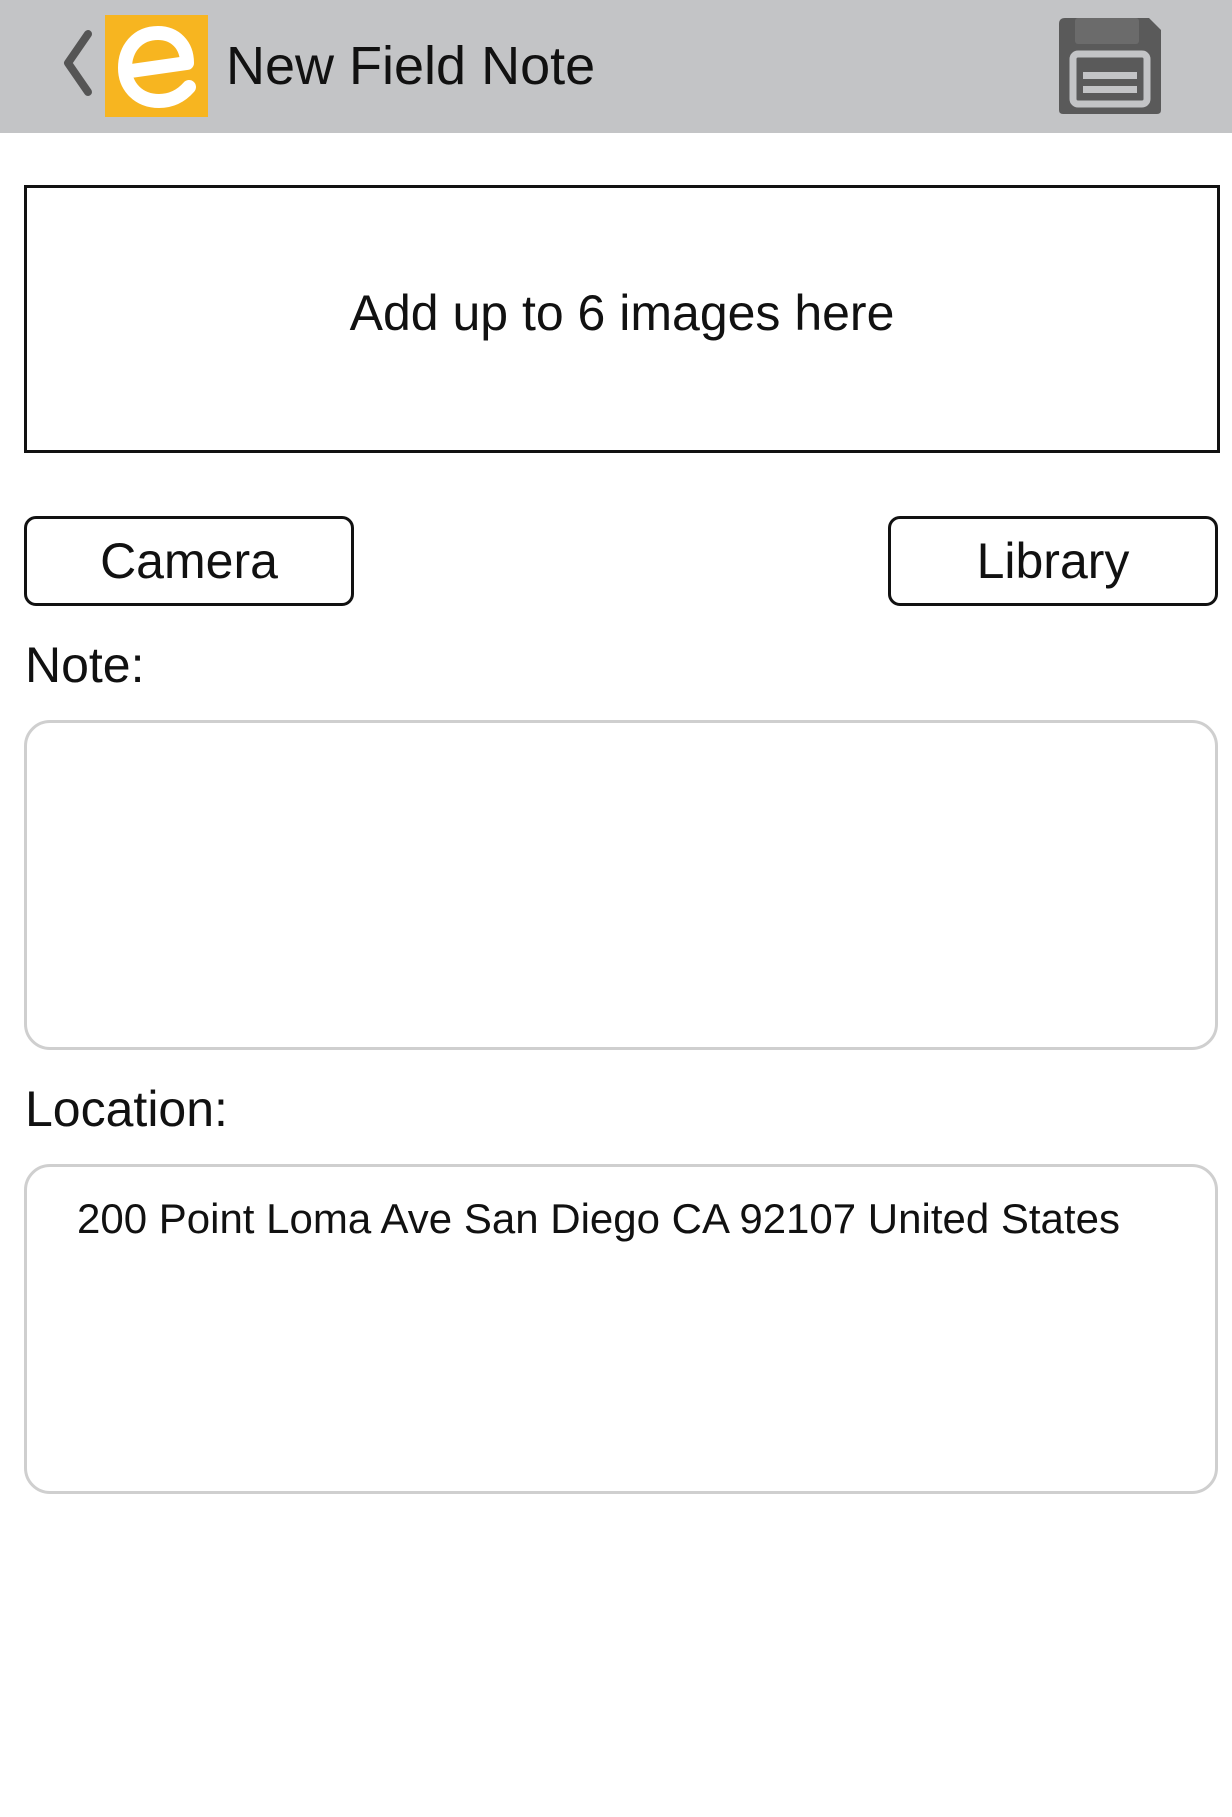  I want to click on floppy-disk-icon, so click(1110, 66).